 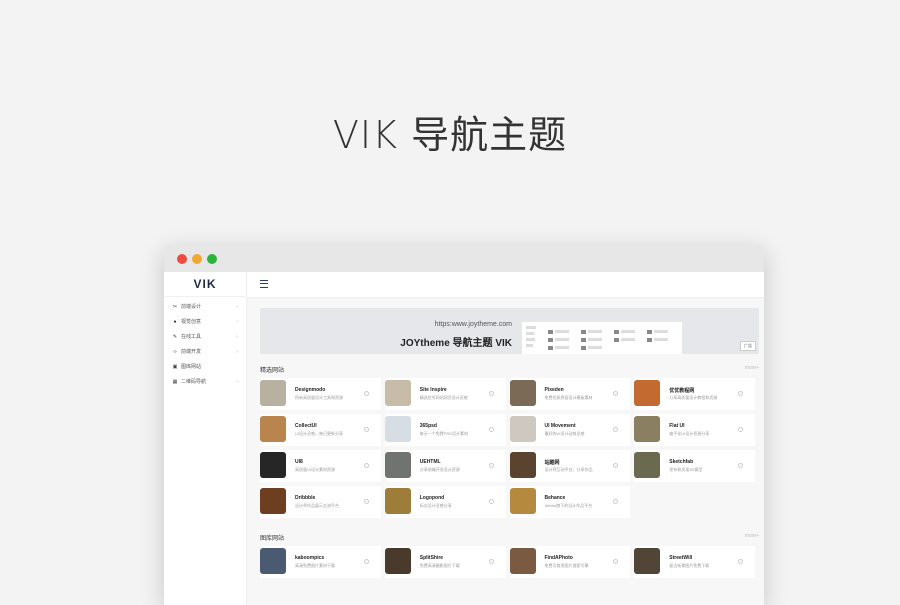 What do you see at coordinates (552, 463) in the screenshot?
I see `site-name: 站酷网` at bounding box center [552, 463].